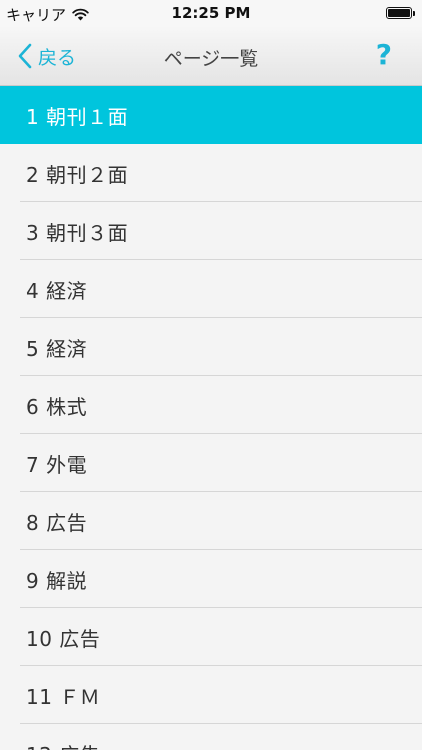 The image size is (422, 750). What do you see at coordinates (384, 54) in the screenshot?
I see `help-button: ?` at bounding box center [384, 54].